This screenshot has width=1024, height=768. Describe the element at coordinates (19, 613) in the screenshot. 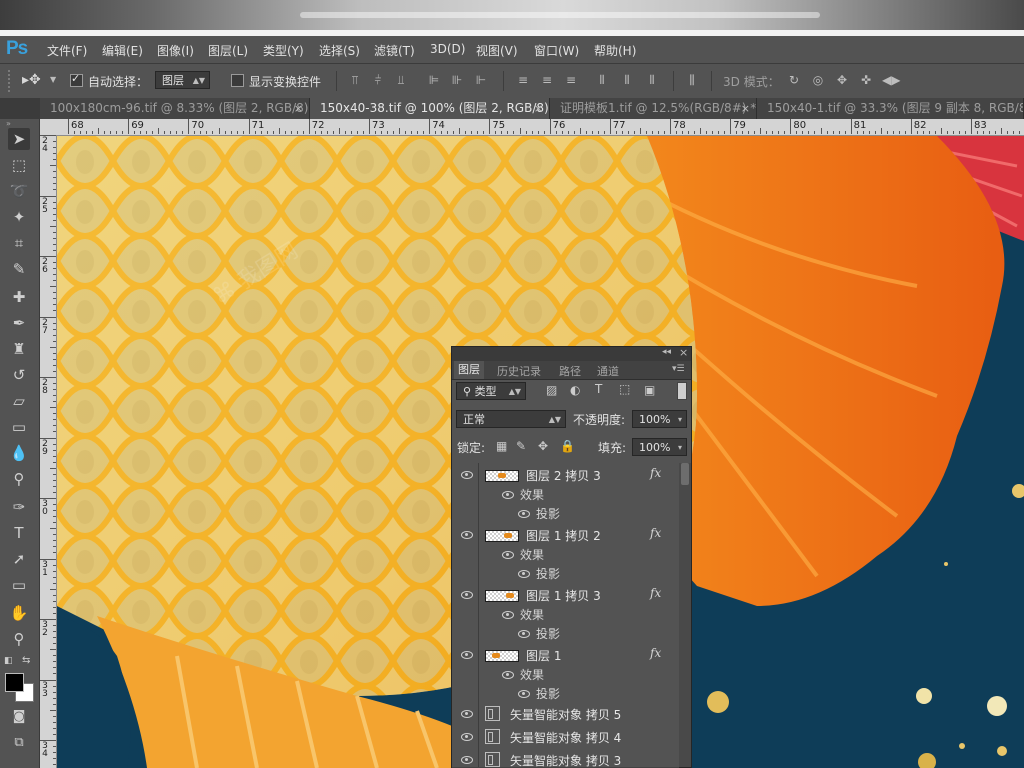

I see `hand-tool-icon: ✋` at that location.